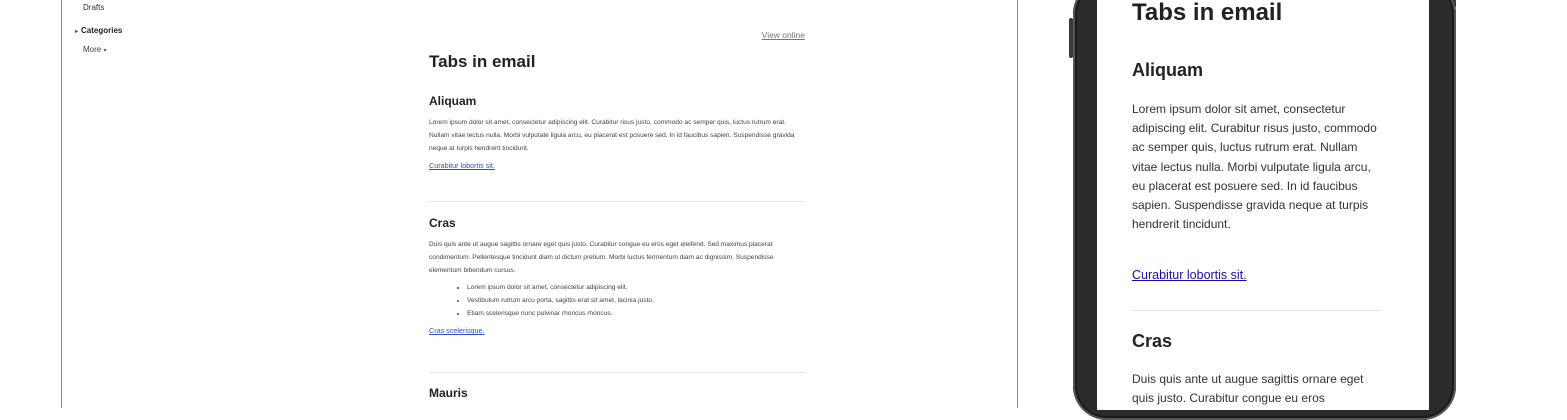  I want to click on mobile-section-heading: Aliquam, so click(1168, 70).